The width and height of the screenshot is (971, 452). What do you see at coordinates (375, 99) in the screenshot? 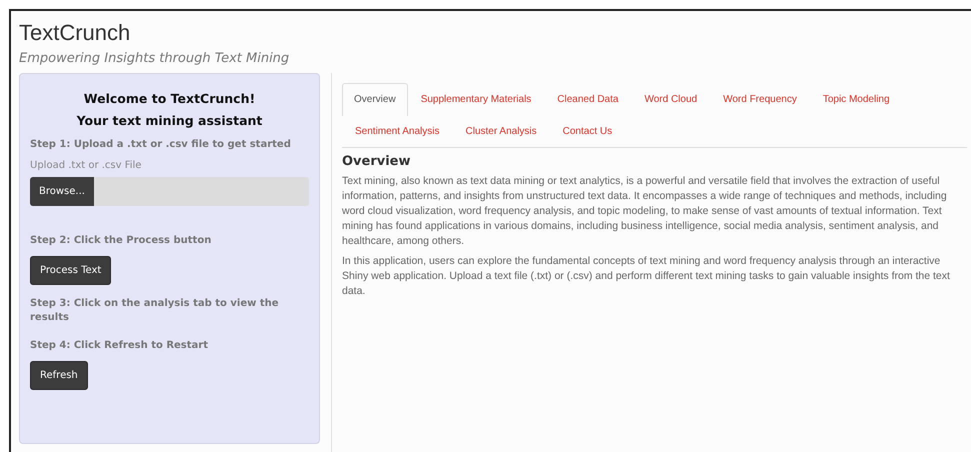
I see `tab: Overview` at bounding box center [375, 99].